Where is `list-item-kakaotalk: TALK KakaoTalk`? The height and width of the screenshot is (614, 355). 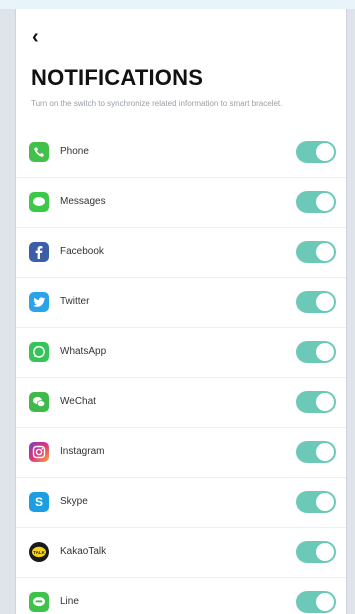
list-item-kakaotalk: TALK KakaoTalk is located at coordinates (181, 553).